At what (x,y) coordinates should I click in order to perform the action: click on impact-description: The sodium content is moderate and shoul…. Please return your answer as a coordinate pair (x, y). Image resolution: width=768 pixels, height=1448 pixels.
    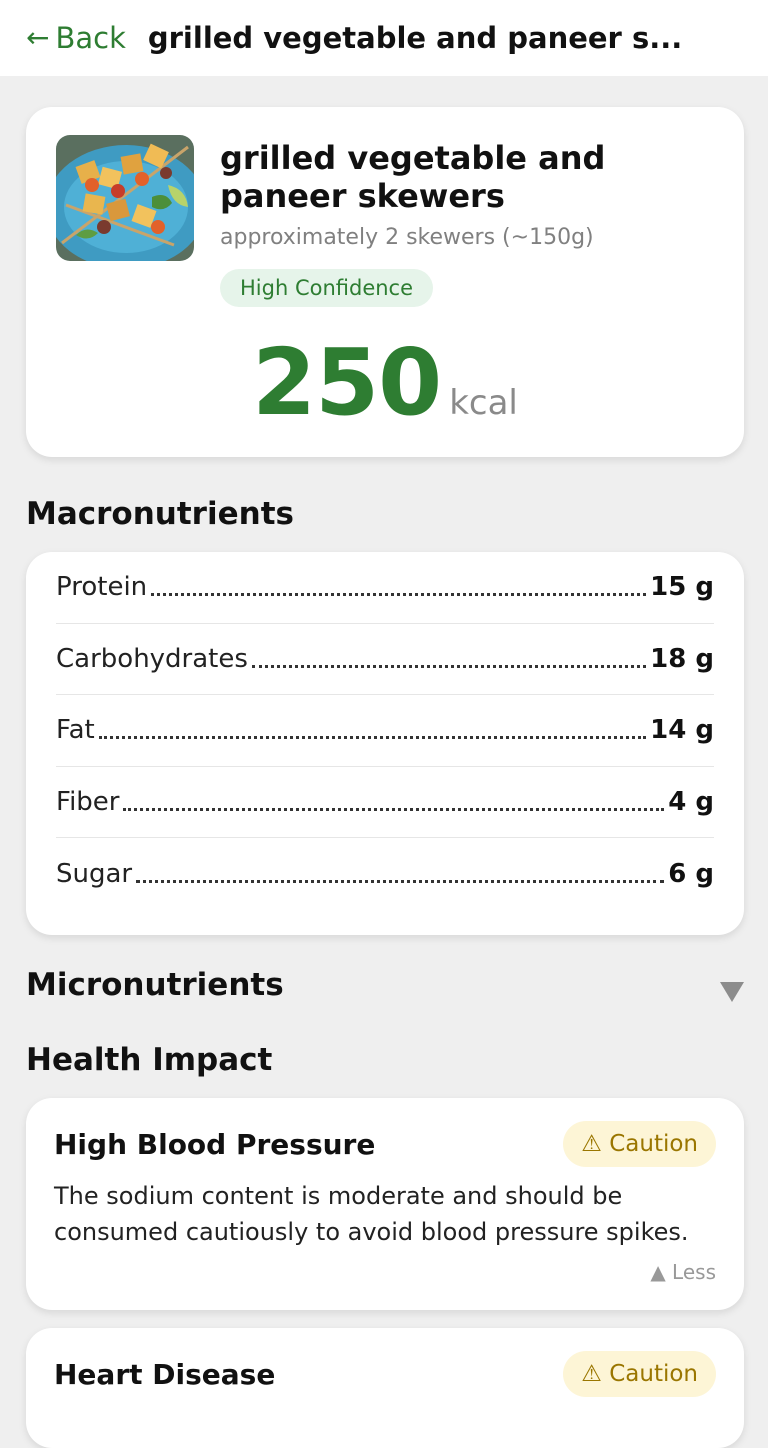
    Looking at the image, I should click on (371, 1214).